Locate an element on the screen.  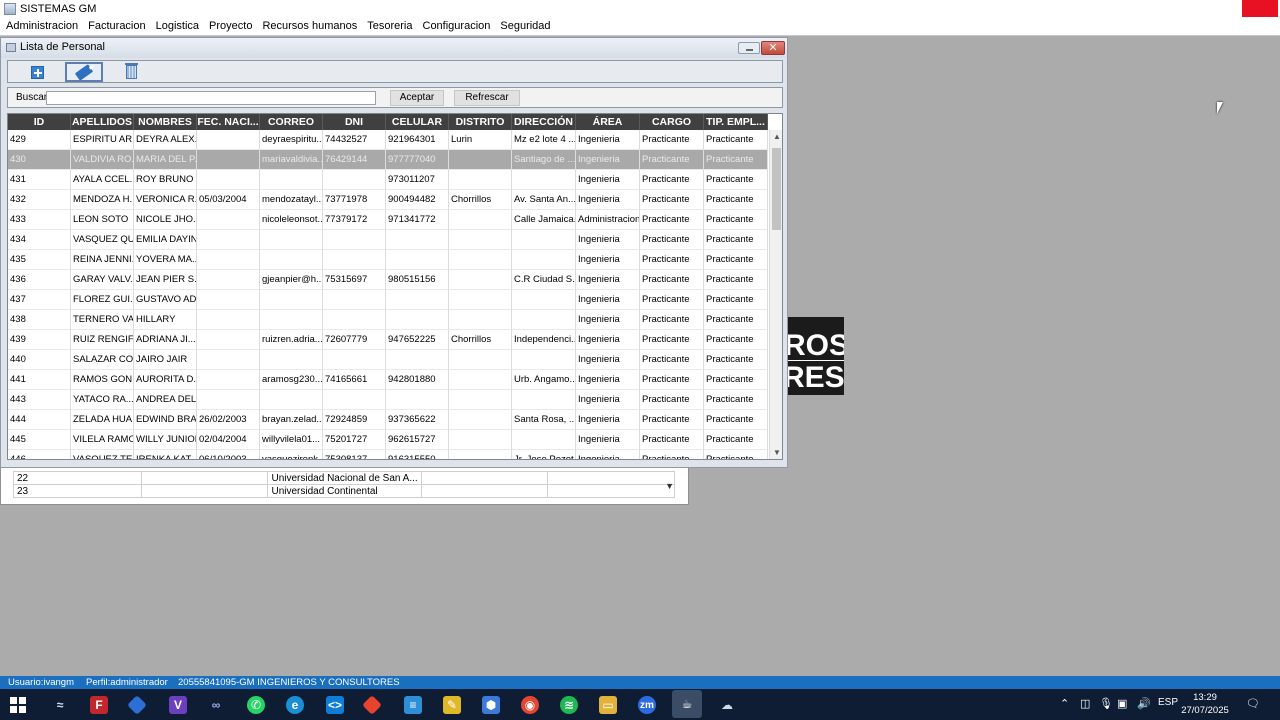
accept-button: Aceptar is located at coordinates (417, 98).